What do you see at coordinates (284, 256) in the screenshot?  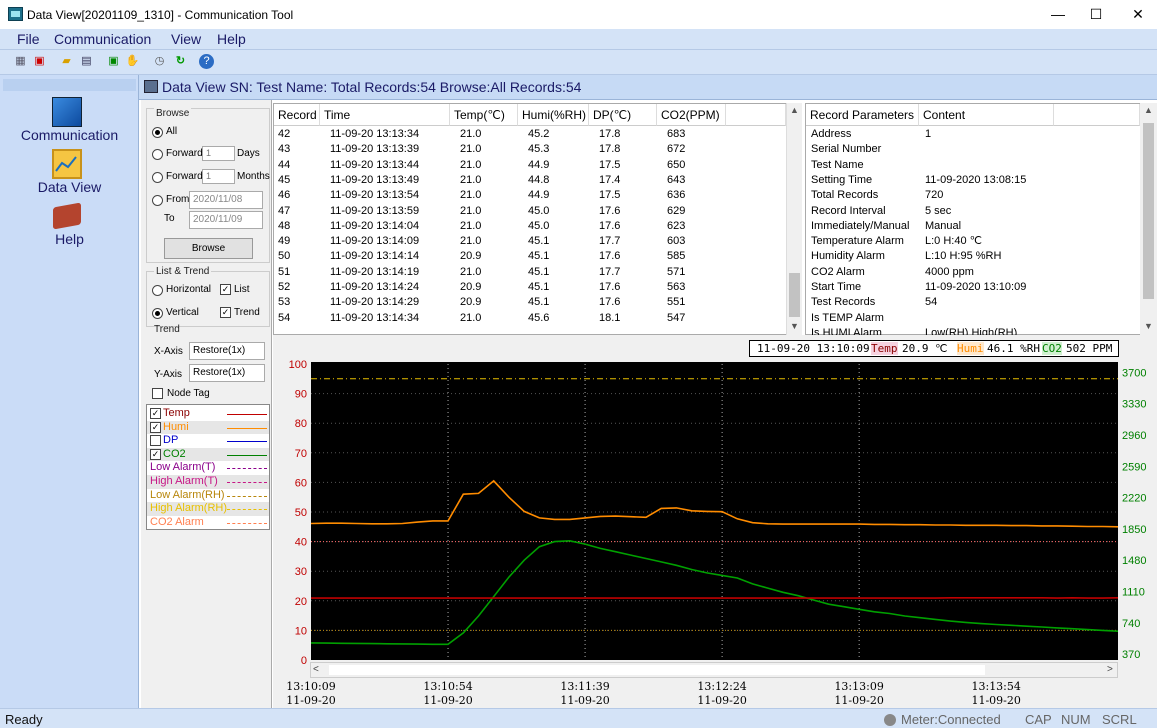 I see `table-cell: 50` at bounding box center [284, 256].